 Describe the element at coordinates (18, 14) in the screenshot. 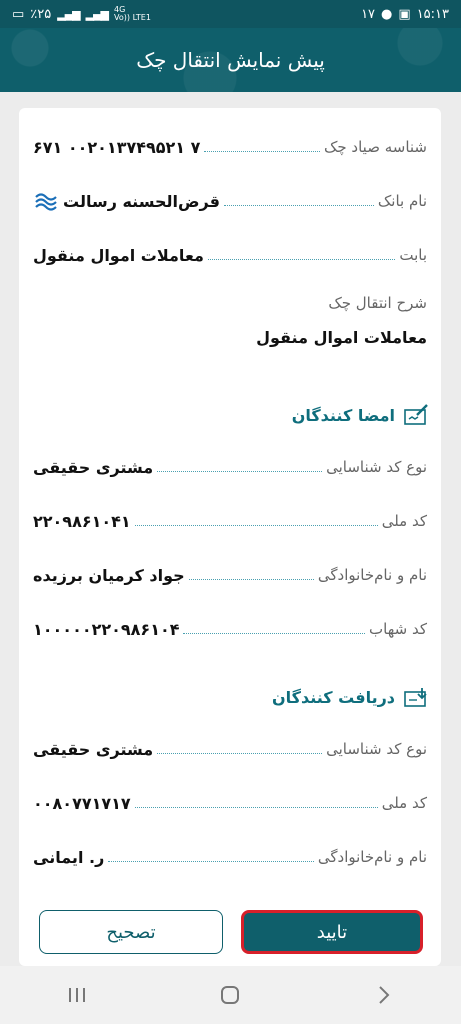

I see `battery-icon: ▭` at that location.